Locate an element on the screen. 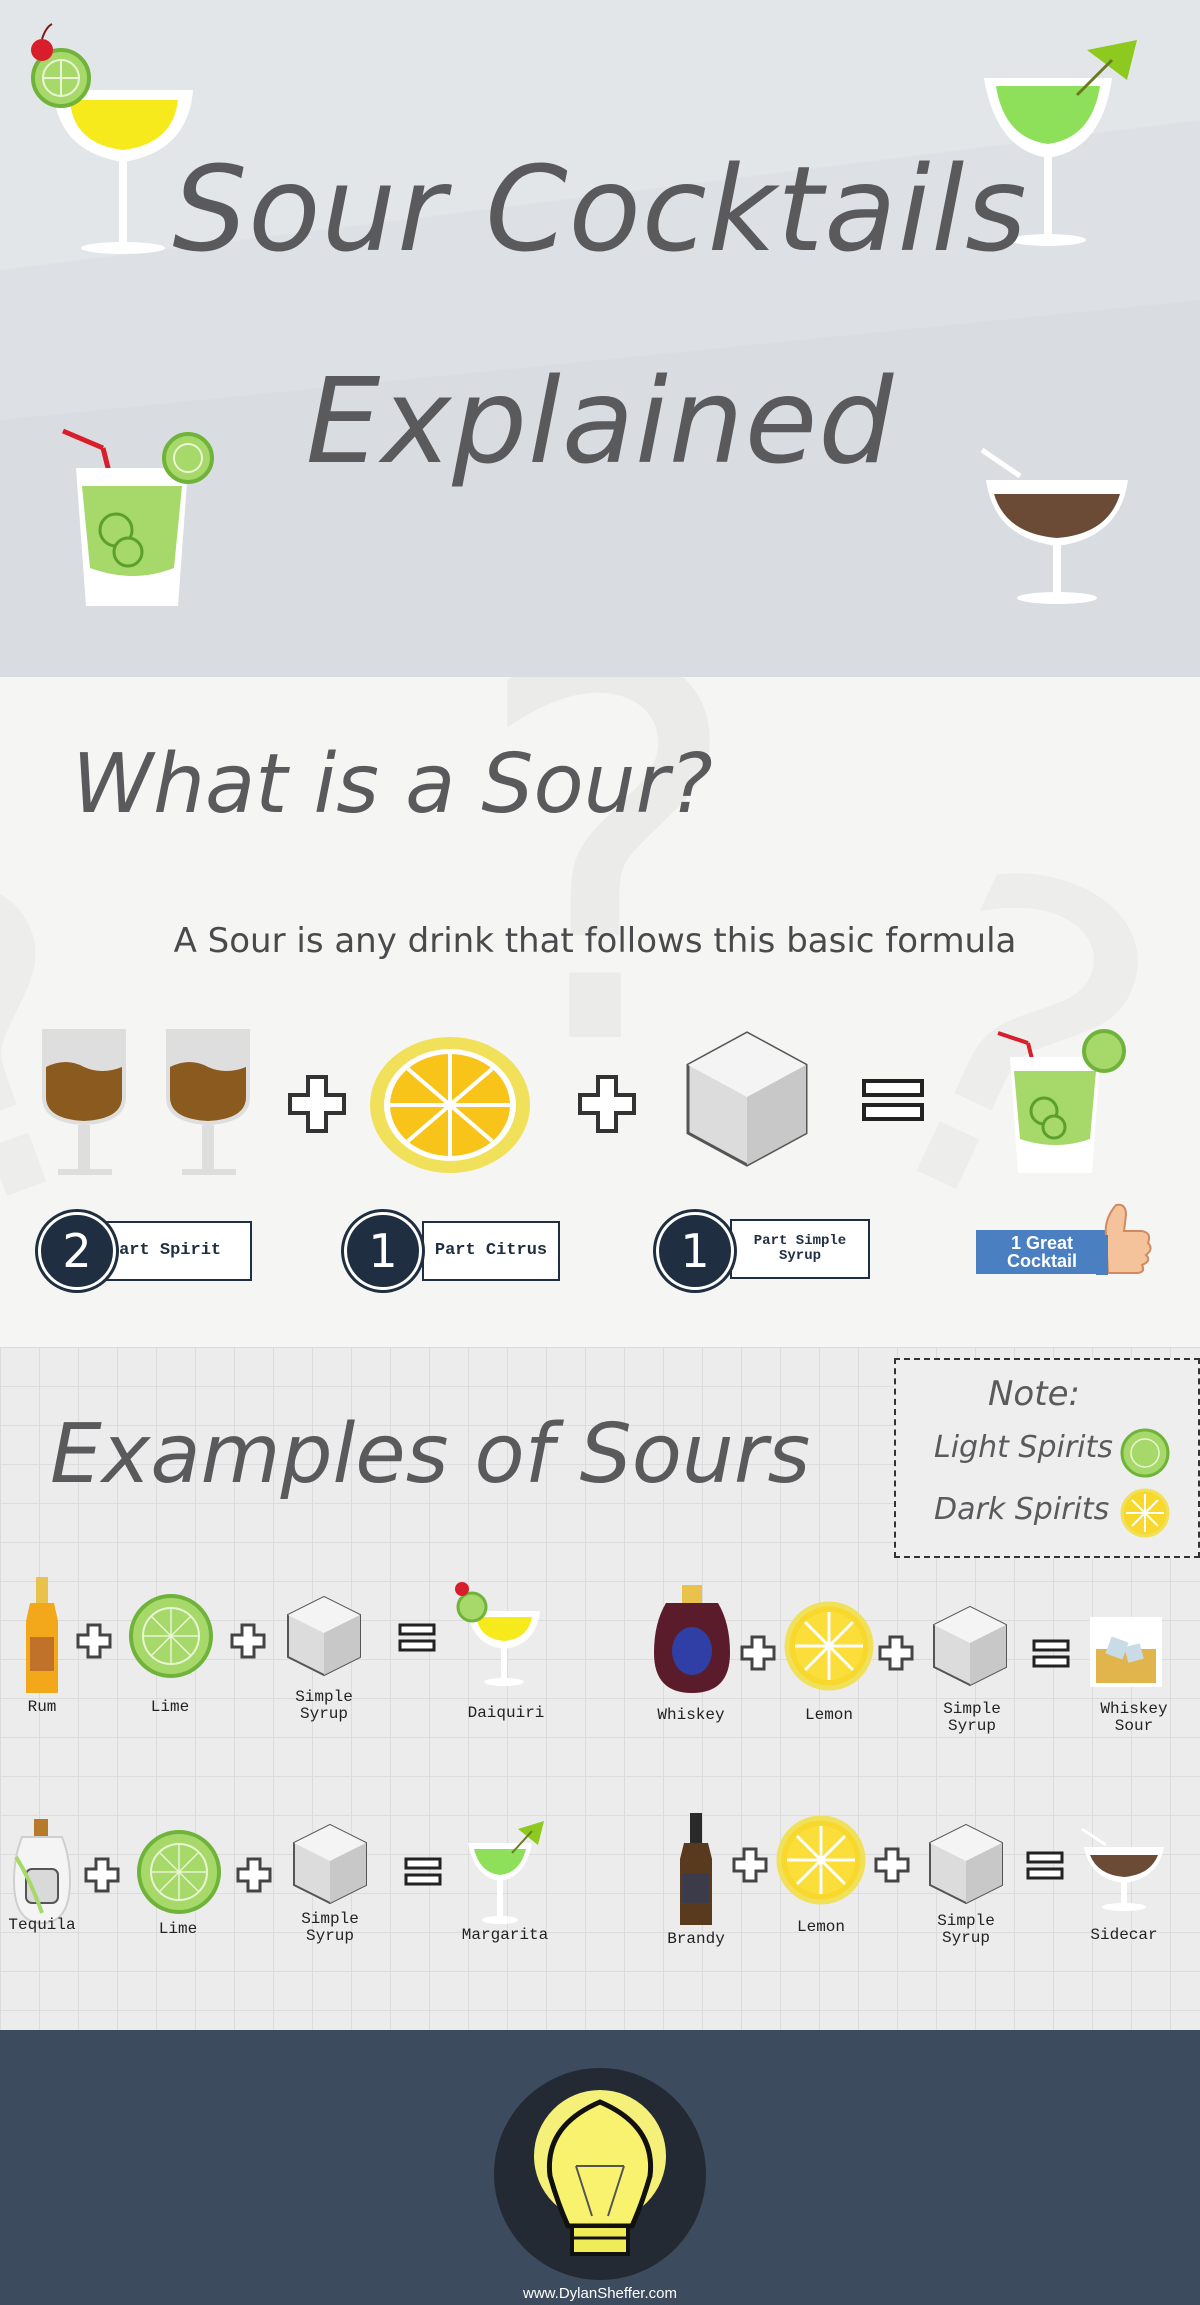 The width and height of the screenshot is (1200, 2305). label-rum: Rum is located at coordinates (42, 1707).